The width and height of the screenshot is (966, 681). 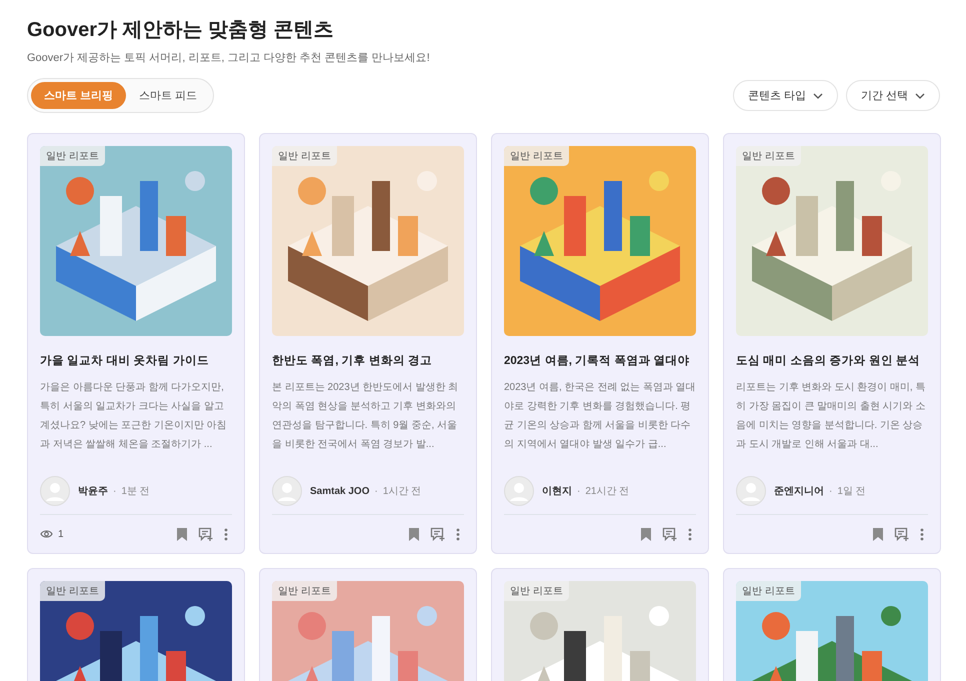 I want to click on post-time: 21시간 전, so click(x=607, y=491).